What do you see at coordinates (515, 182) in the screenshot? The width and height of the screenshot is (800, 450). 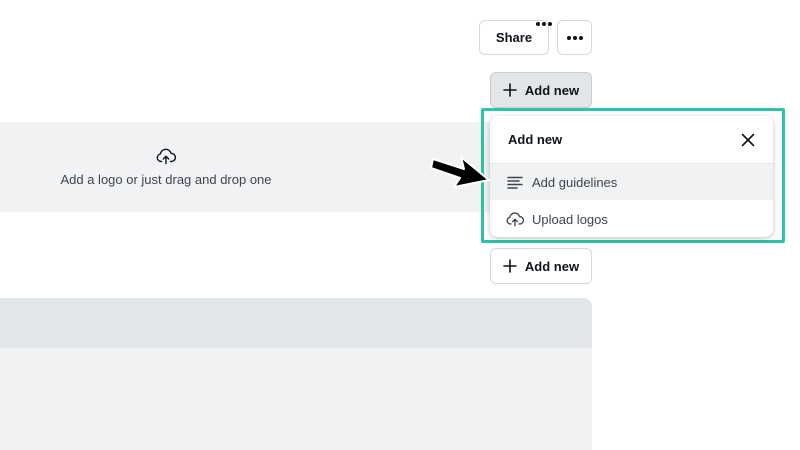 I see `text-lines-icon` at bounding box center [515, 182].